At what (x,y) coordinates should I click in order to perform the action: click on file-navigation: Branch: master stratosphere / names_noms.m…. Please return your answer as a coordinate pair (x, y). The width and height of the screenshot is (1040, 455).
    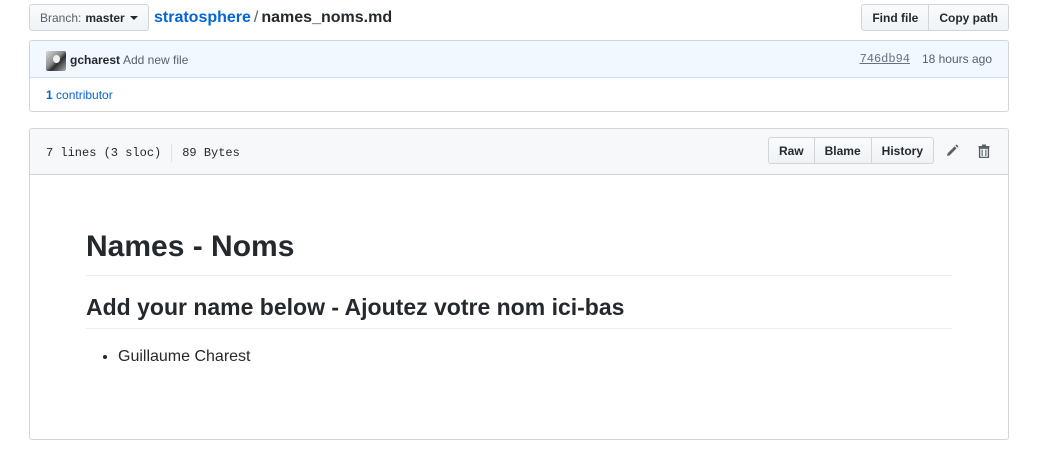
    Looking at the image, I should click on (519, 18).